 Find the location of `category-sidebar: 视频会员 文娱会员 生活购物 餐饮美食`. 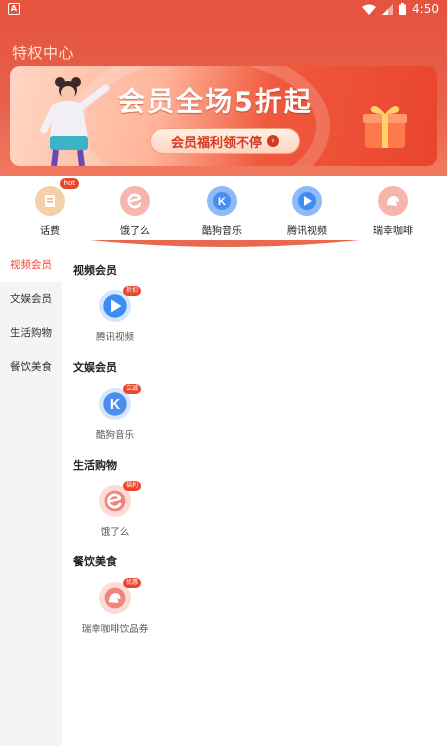

category-sidebar: 视频会员 文娱会员 生活购物 餐饮美食 is located at coordinates (31, 497).